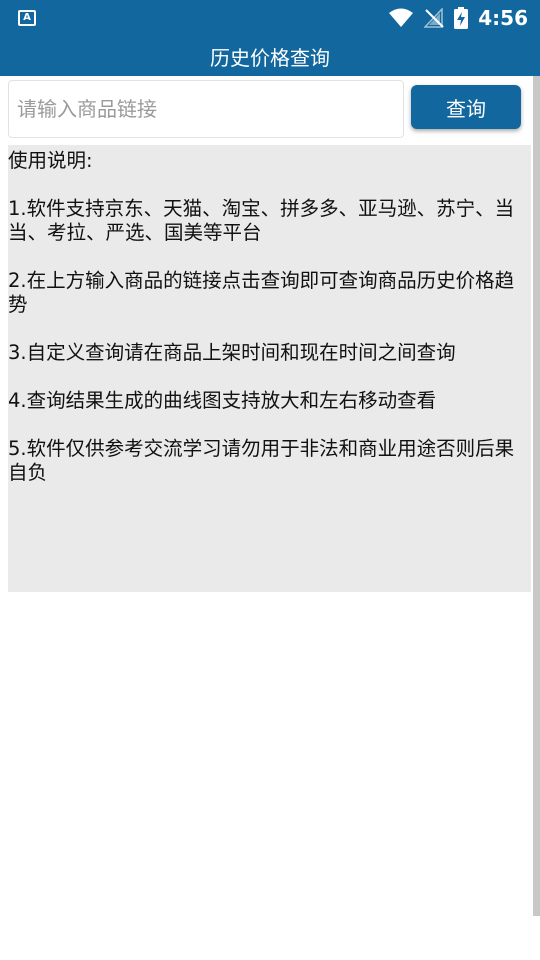  Describe the element at coordinates (222, 400) in the screenshot. I see `instruction-item-4: 4.查询结果生成的曲线图支持放大和左右移动查看` at that location.